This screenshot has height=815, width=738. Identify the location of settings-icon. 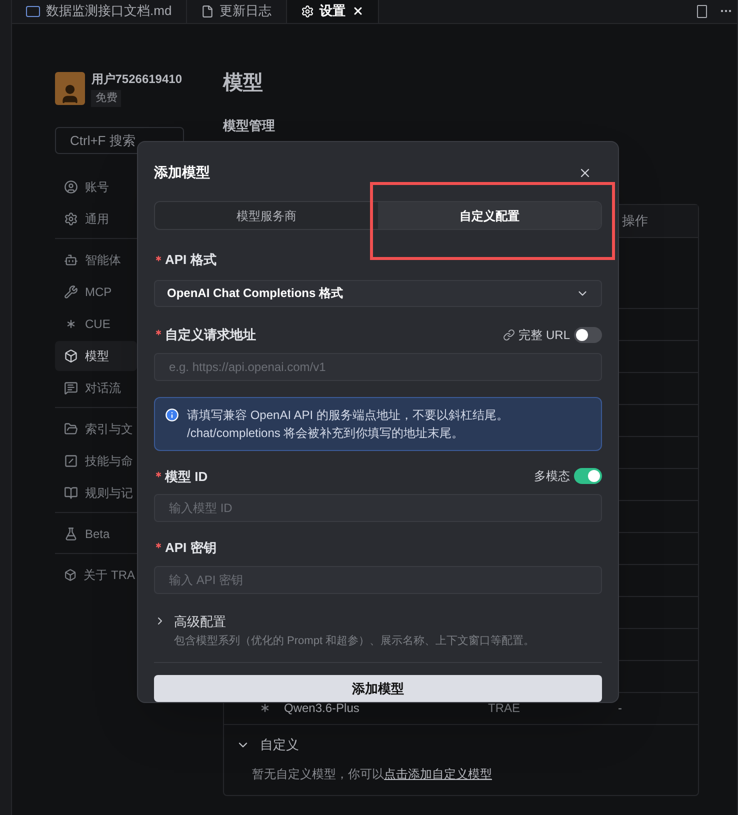
(307, 11).